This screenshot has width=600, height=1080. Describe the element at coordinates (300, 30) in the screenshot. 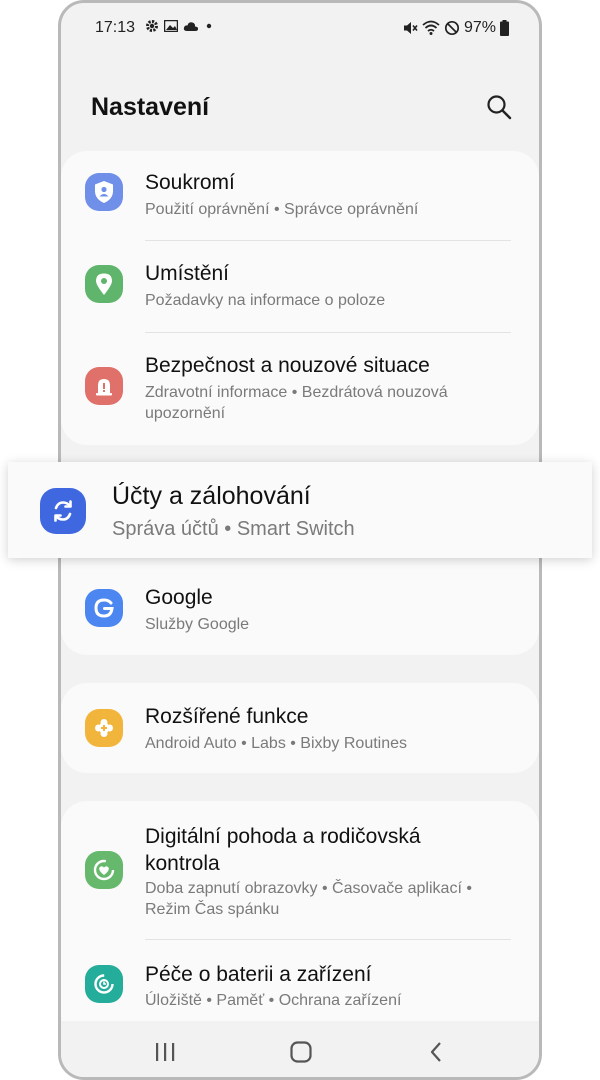

I see `status-bar: 17:13 97%` at that location.